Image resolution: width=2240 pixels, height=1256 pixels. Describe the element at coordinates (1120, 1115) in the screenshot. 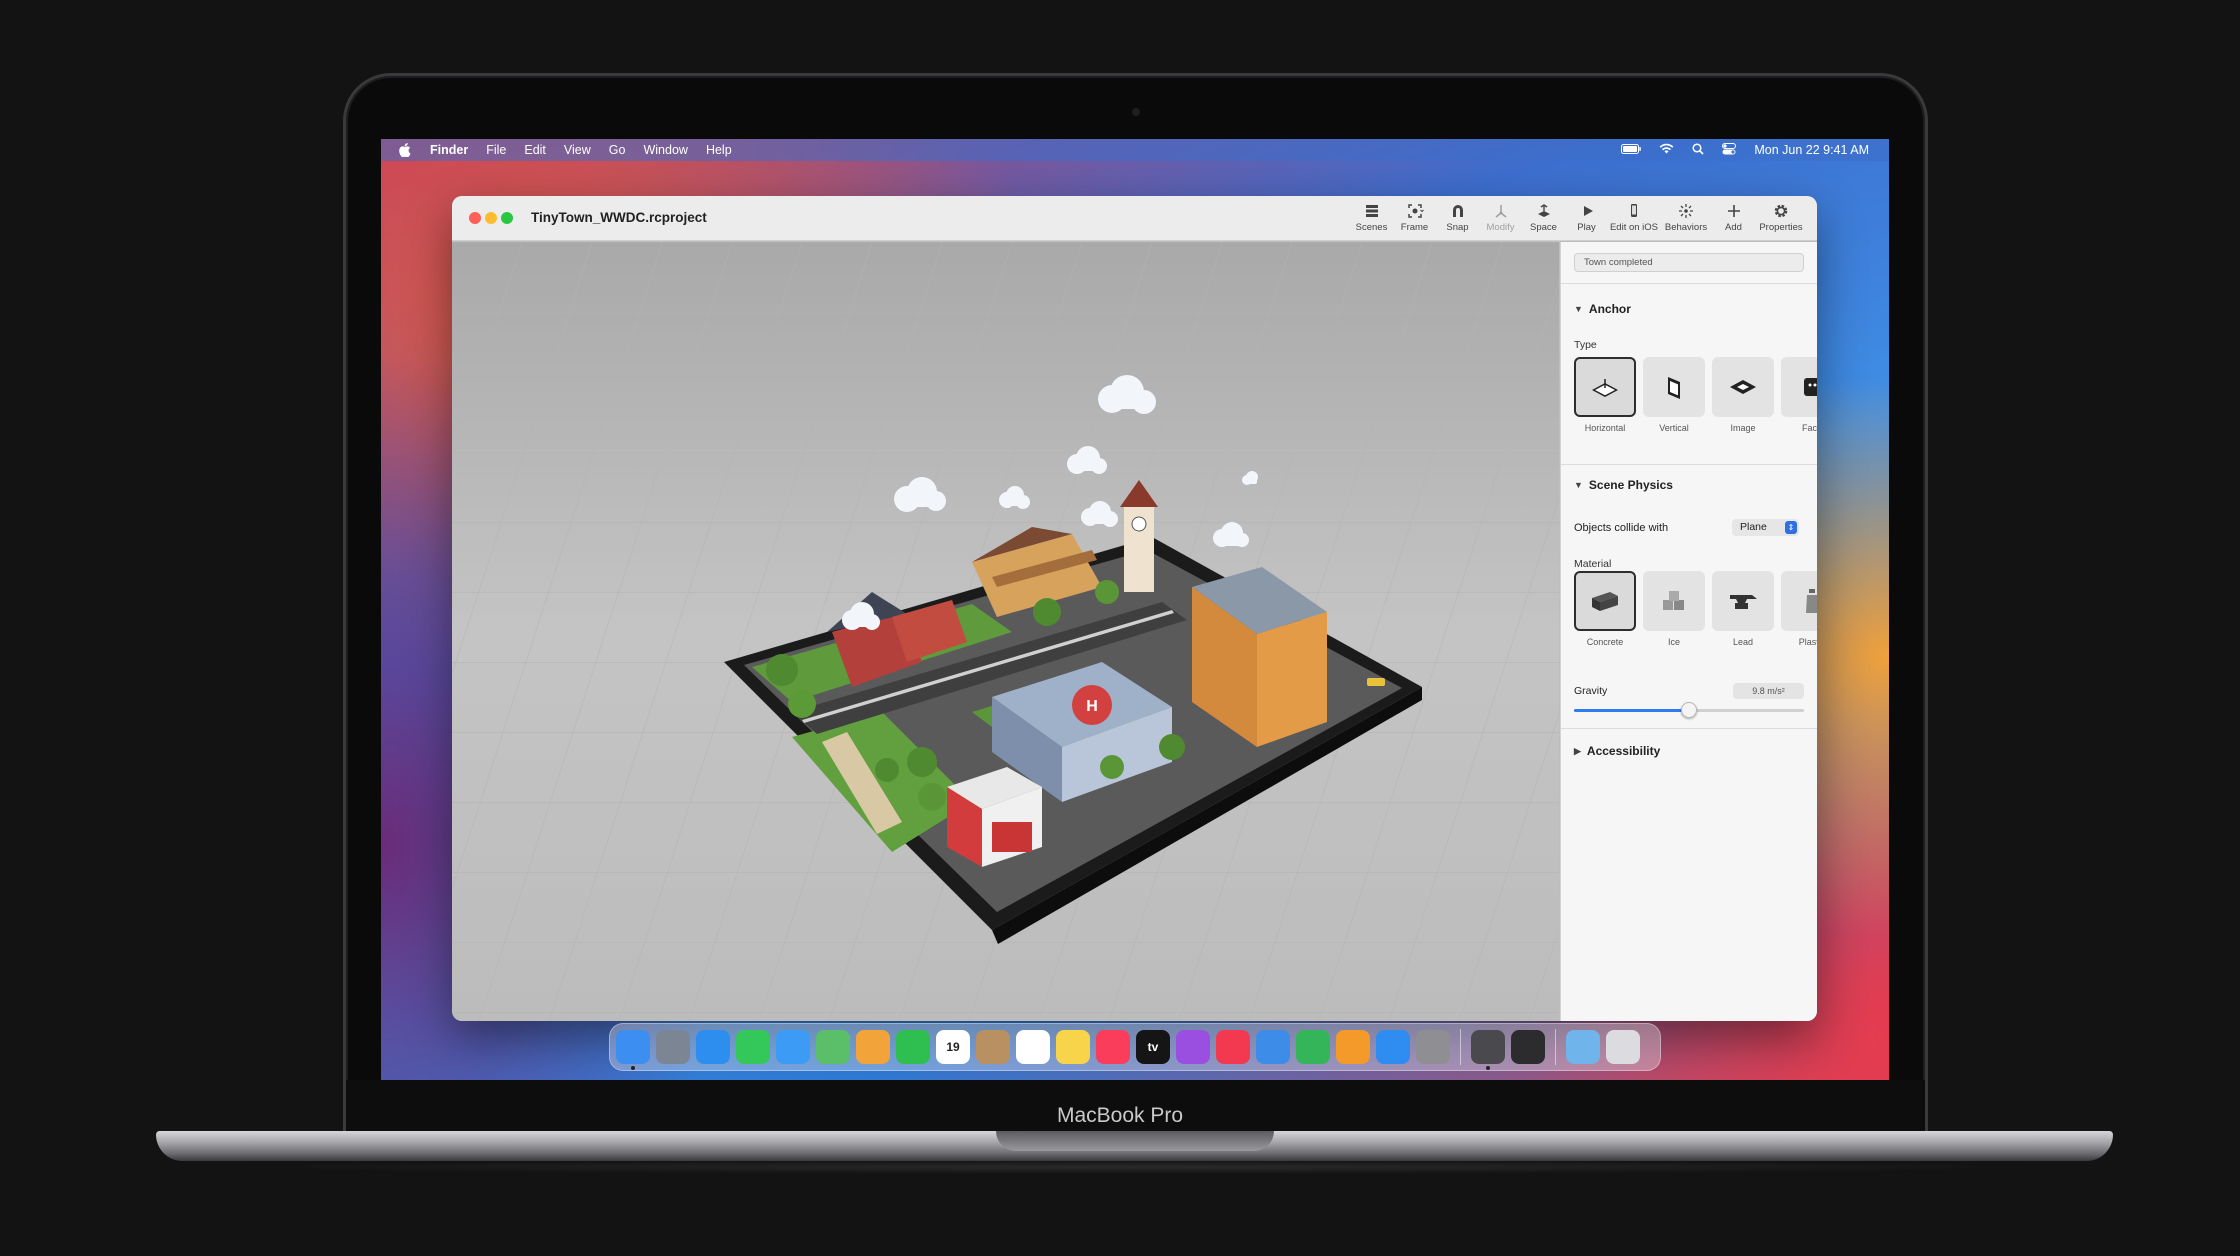

I see `laptop-brand-label: MacBook Pro` at that location.